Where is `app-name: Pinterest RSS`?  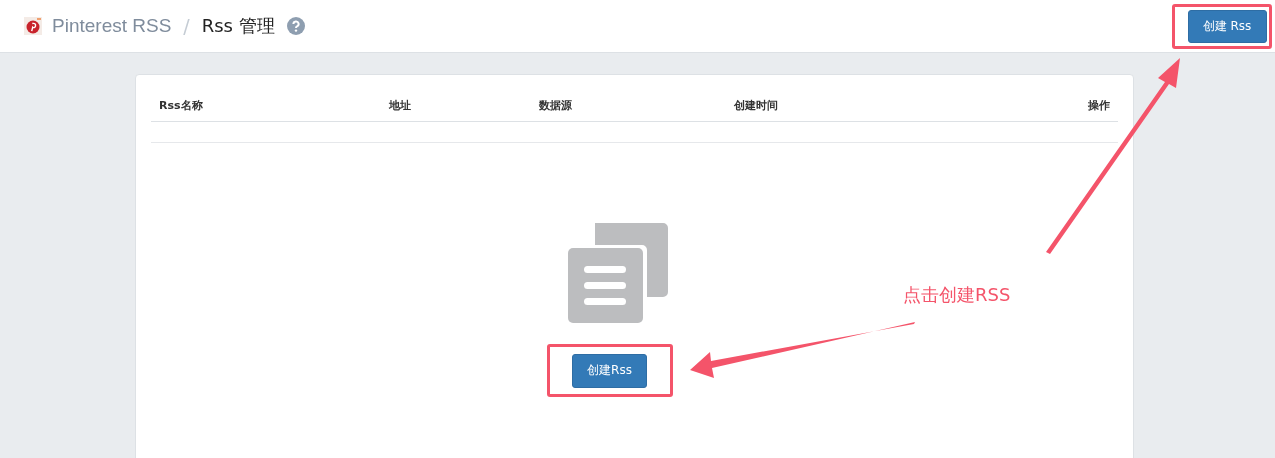
app-name: Pinterest RSS is located at coordinates (112, 26).